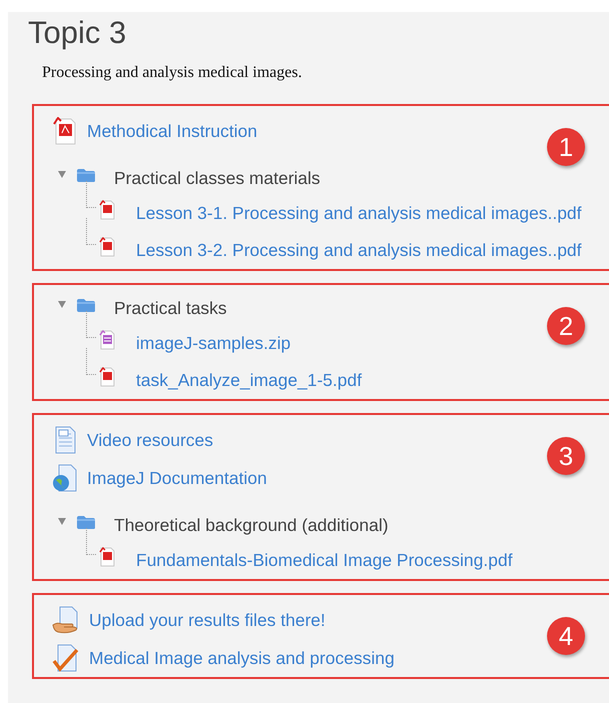  Describe the element at coordinates (172, 131) in the screenshot. I see `resource-link: Methodical Instruction` at that location.